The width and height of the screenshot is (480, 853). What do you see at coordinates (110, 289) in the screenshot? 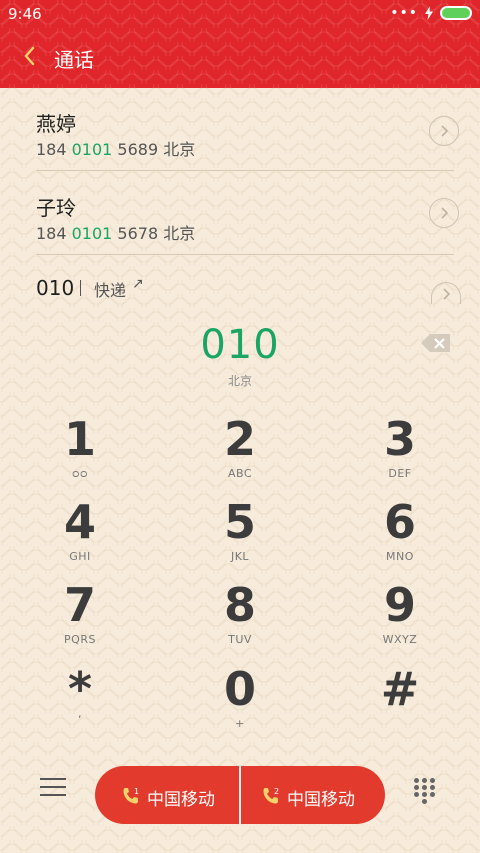
I see `quick-link: 快递` at bounding box center [110, 289].